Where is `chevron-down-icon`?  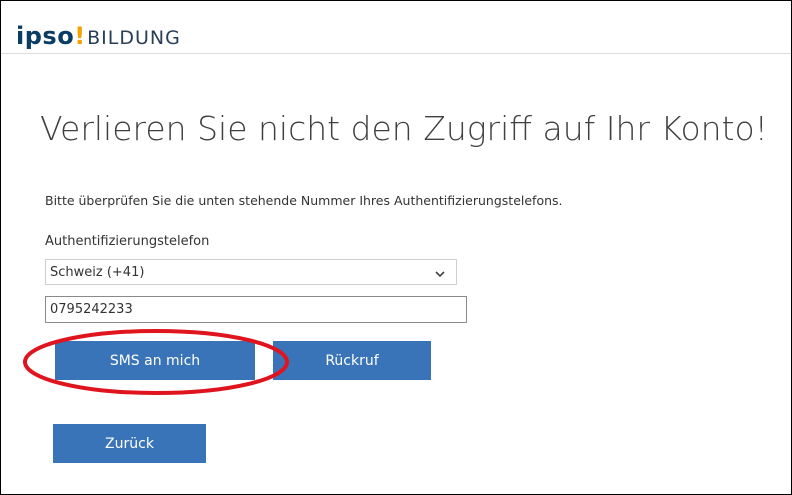 chevron-down-icon is located at coordinates (440, 271).